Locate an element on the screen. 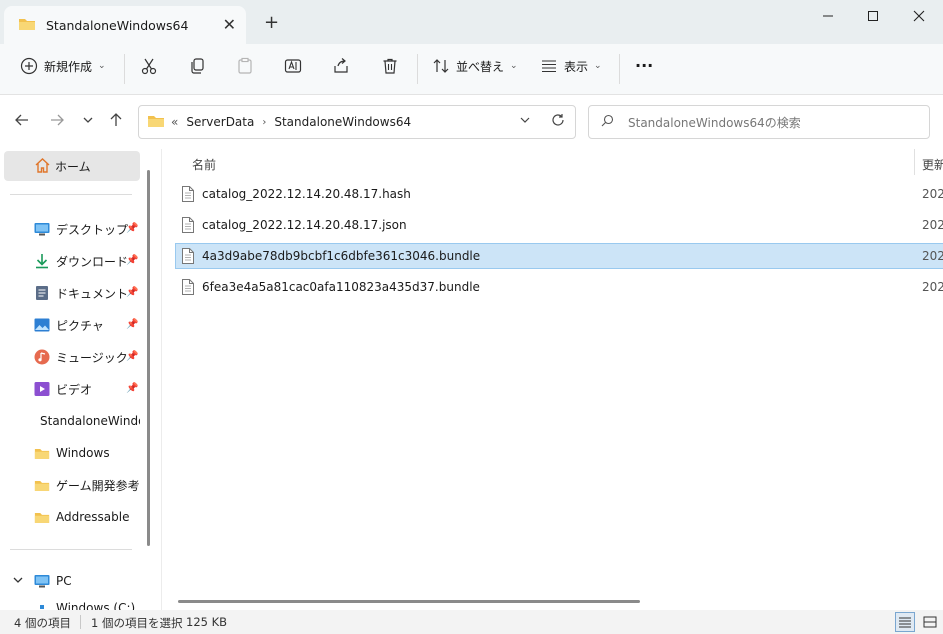  sidebar-item-label: Windows (C:) is located at coordinates (96, 605).